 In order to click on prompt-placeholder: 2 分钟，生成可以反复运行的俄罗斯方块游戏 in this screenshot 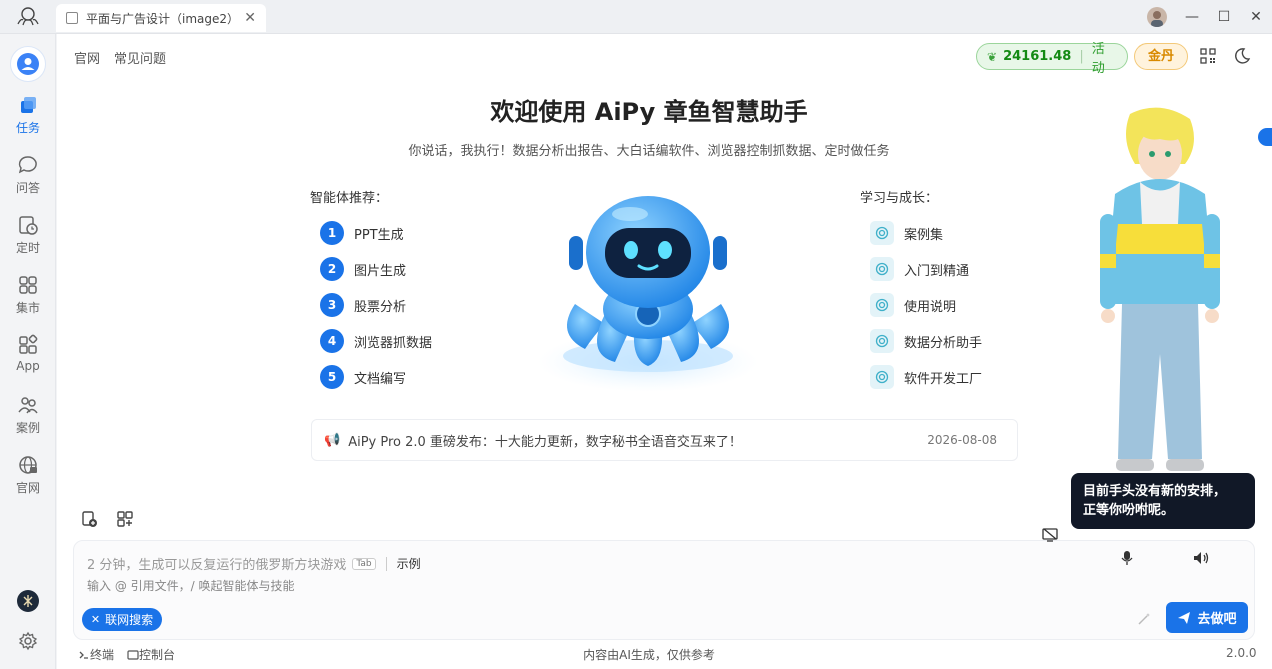, I will do `click(217, 565)`.